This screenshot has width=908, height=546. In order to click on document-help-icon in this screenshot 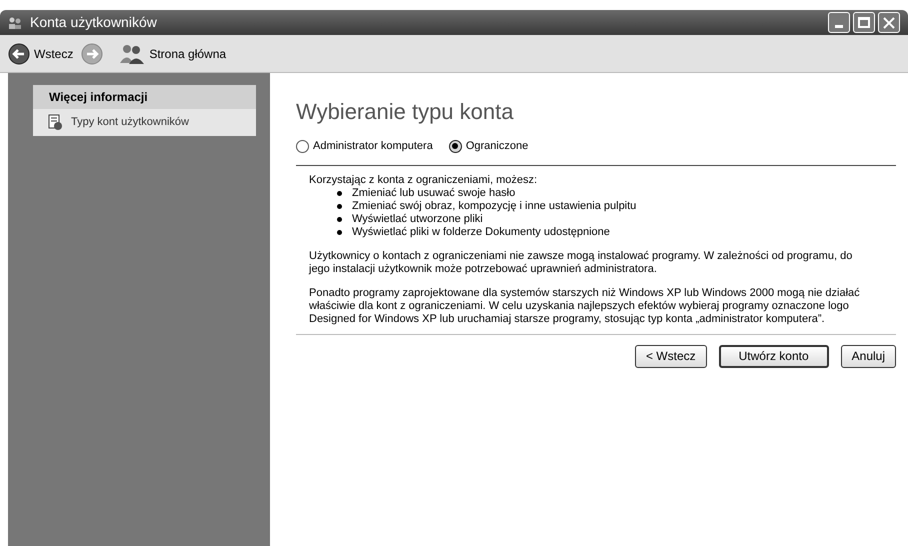, I will do `click(55, 122)`.